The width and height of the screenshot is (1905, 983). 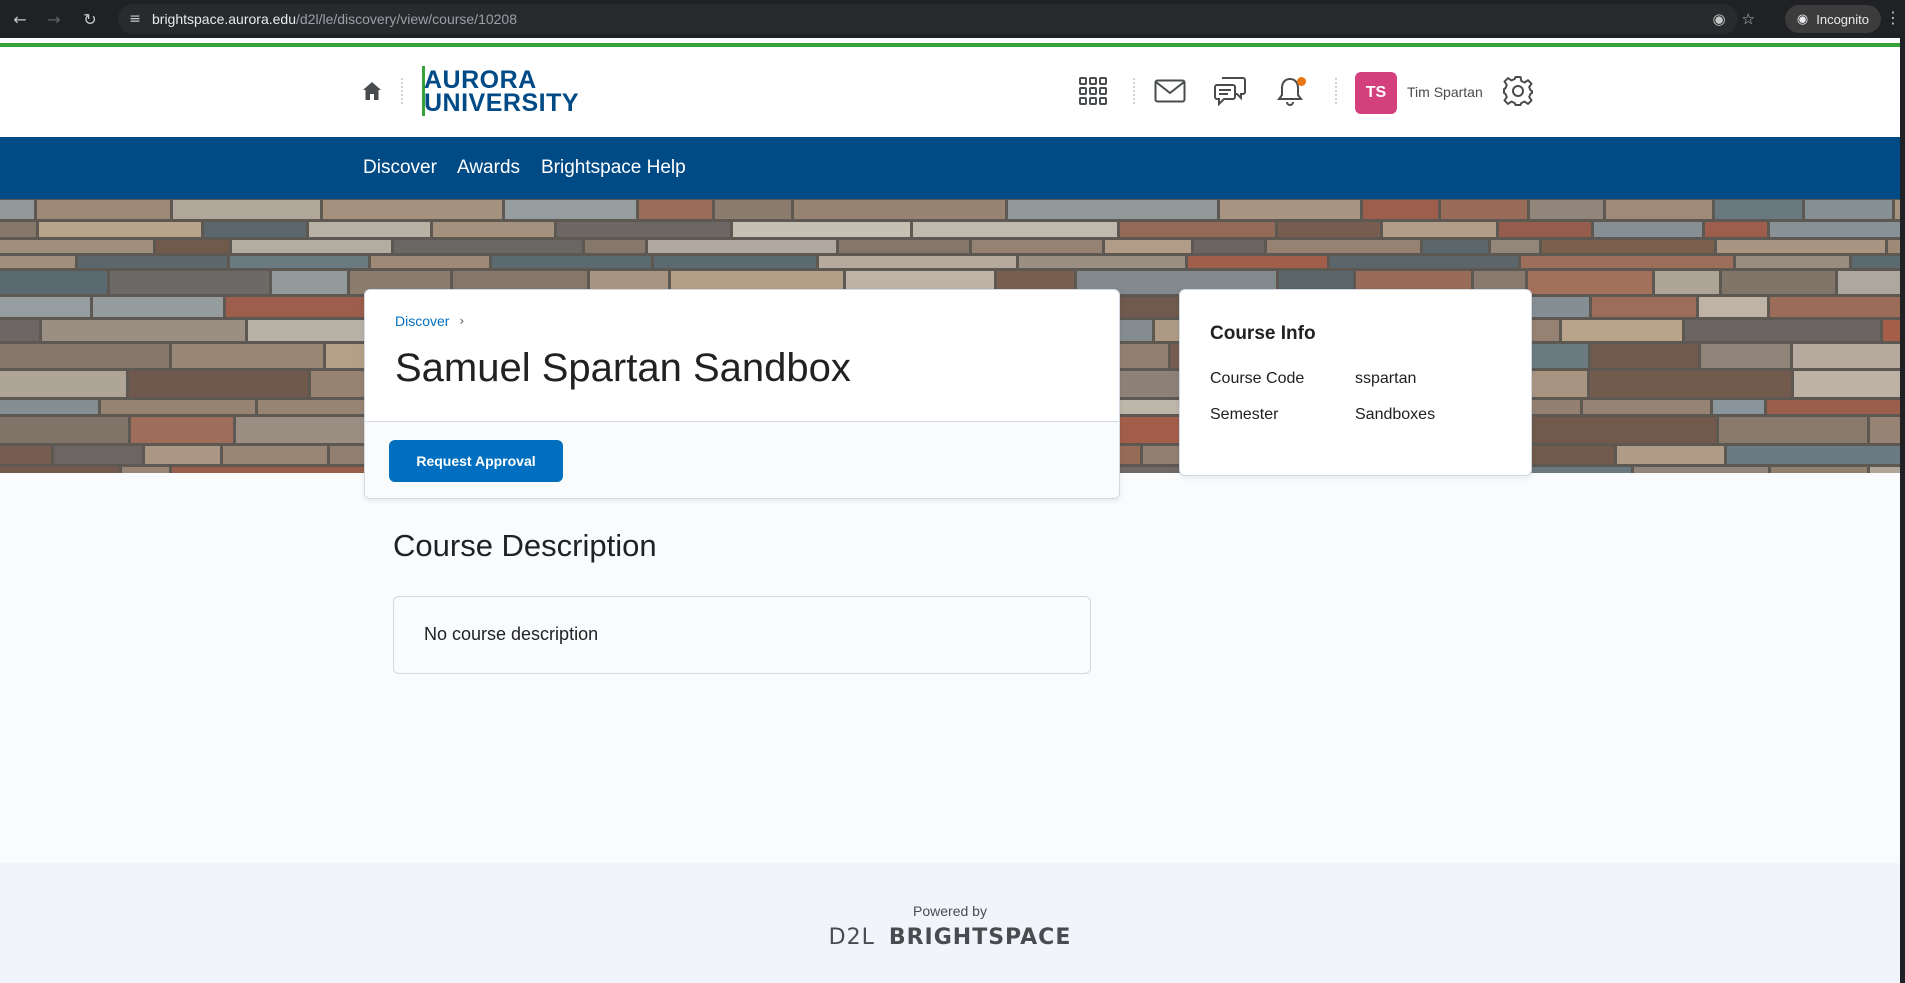 I want to click on incognito-icon: ◉, so click(x=1802, y=19).